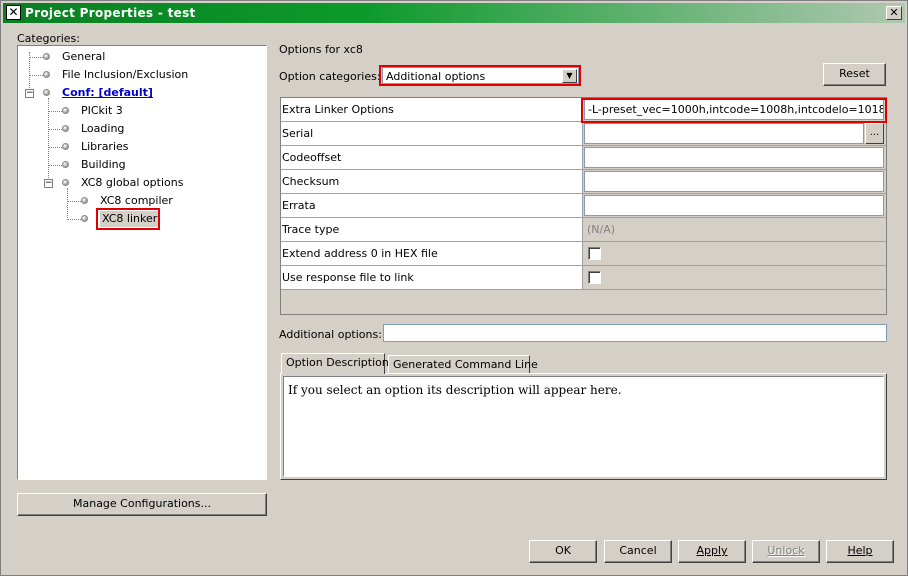 Image resolution: width=908 pixels, height=576 pixels. What do you see at coordinates (734, 205) in the screenshot?
I see `errata-input` at bounding box center [734, 205].